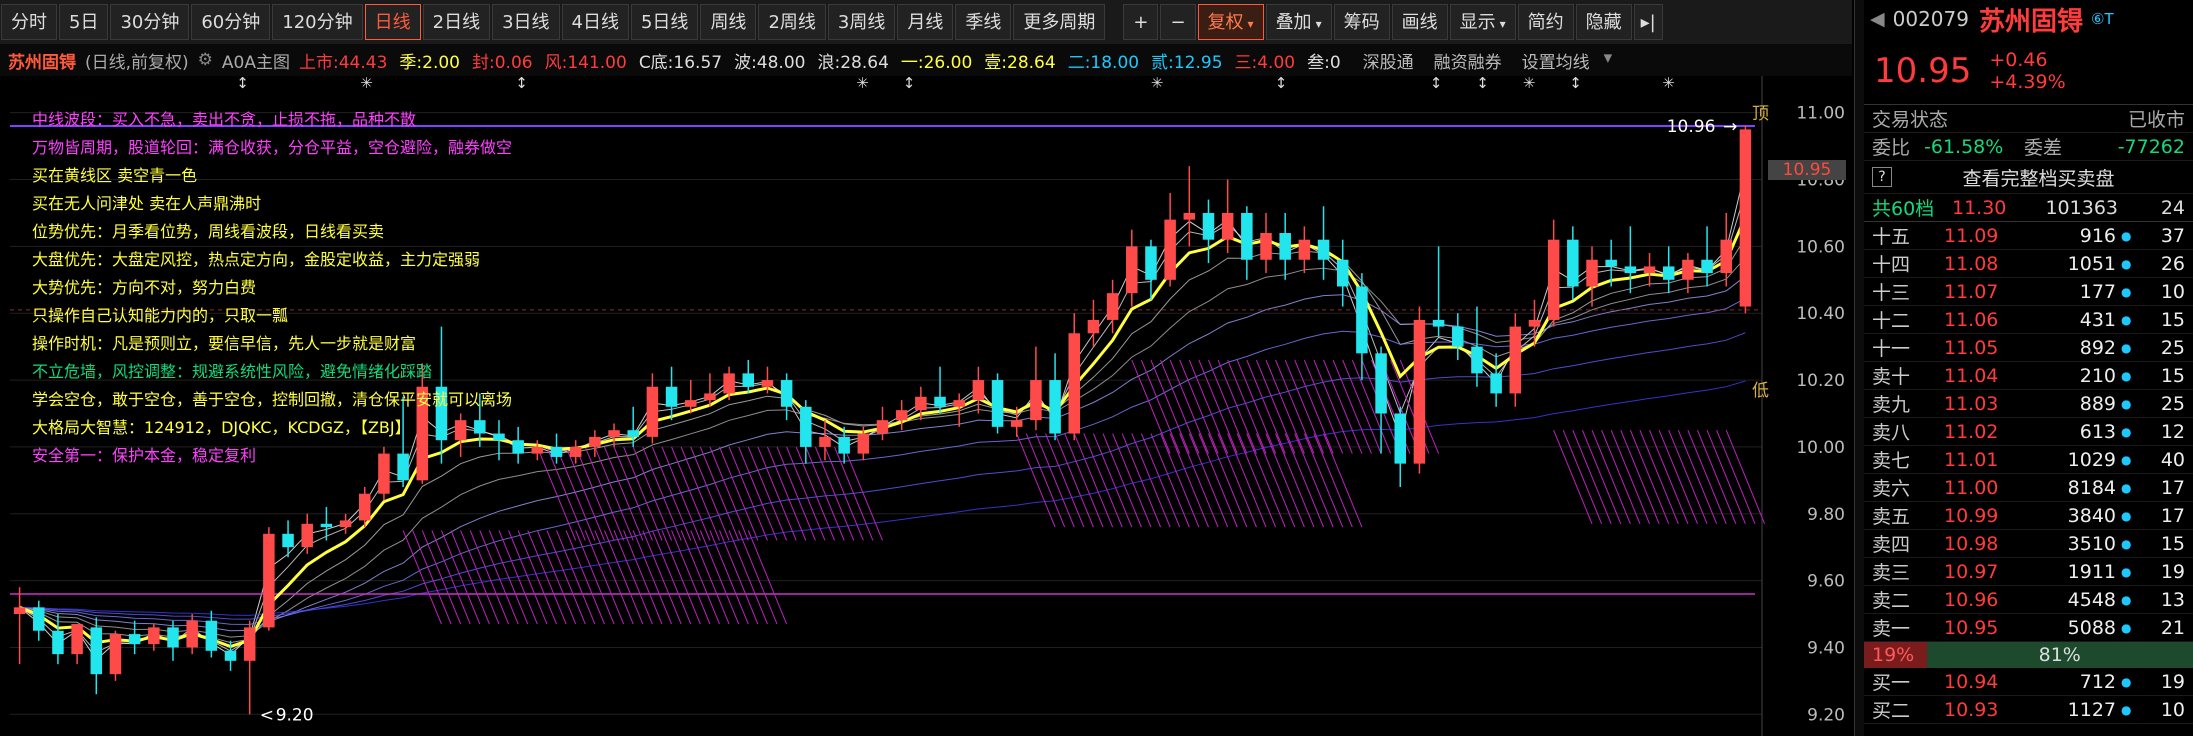 This screenshot has width=2193, height=736. I want to click on info-link: 设置均线, so click(1556, 60).